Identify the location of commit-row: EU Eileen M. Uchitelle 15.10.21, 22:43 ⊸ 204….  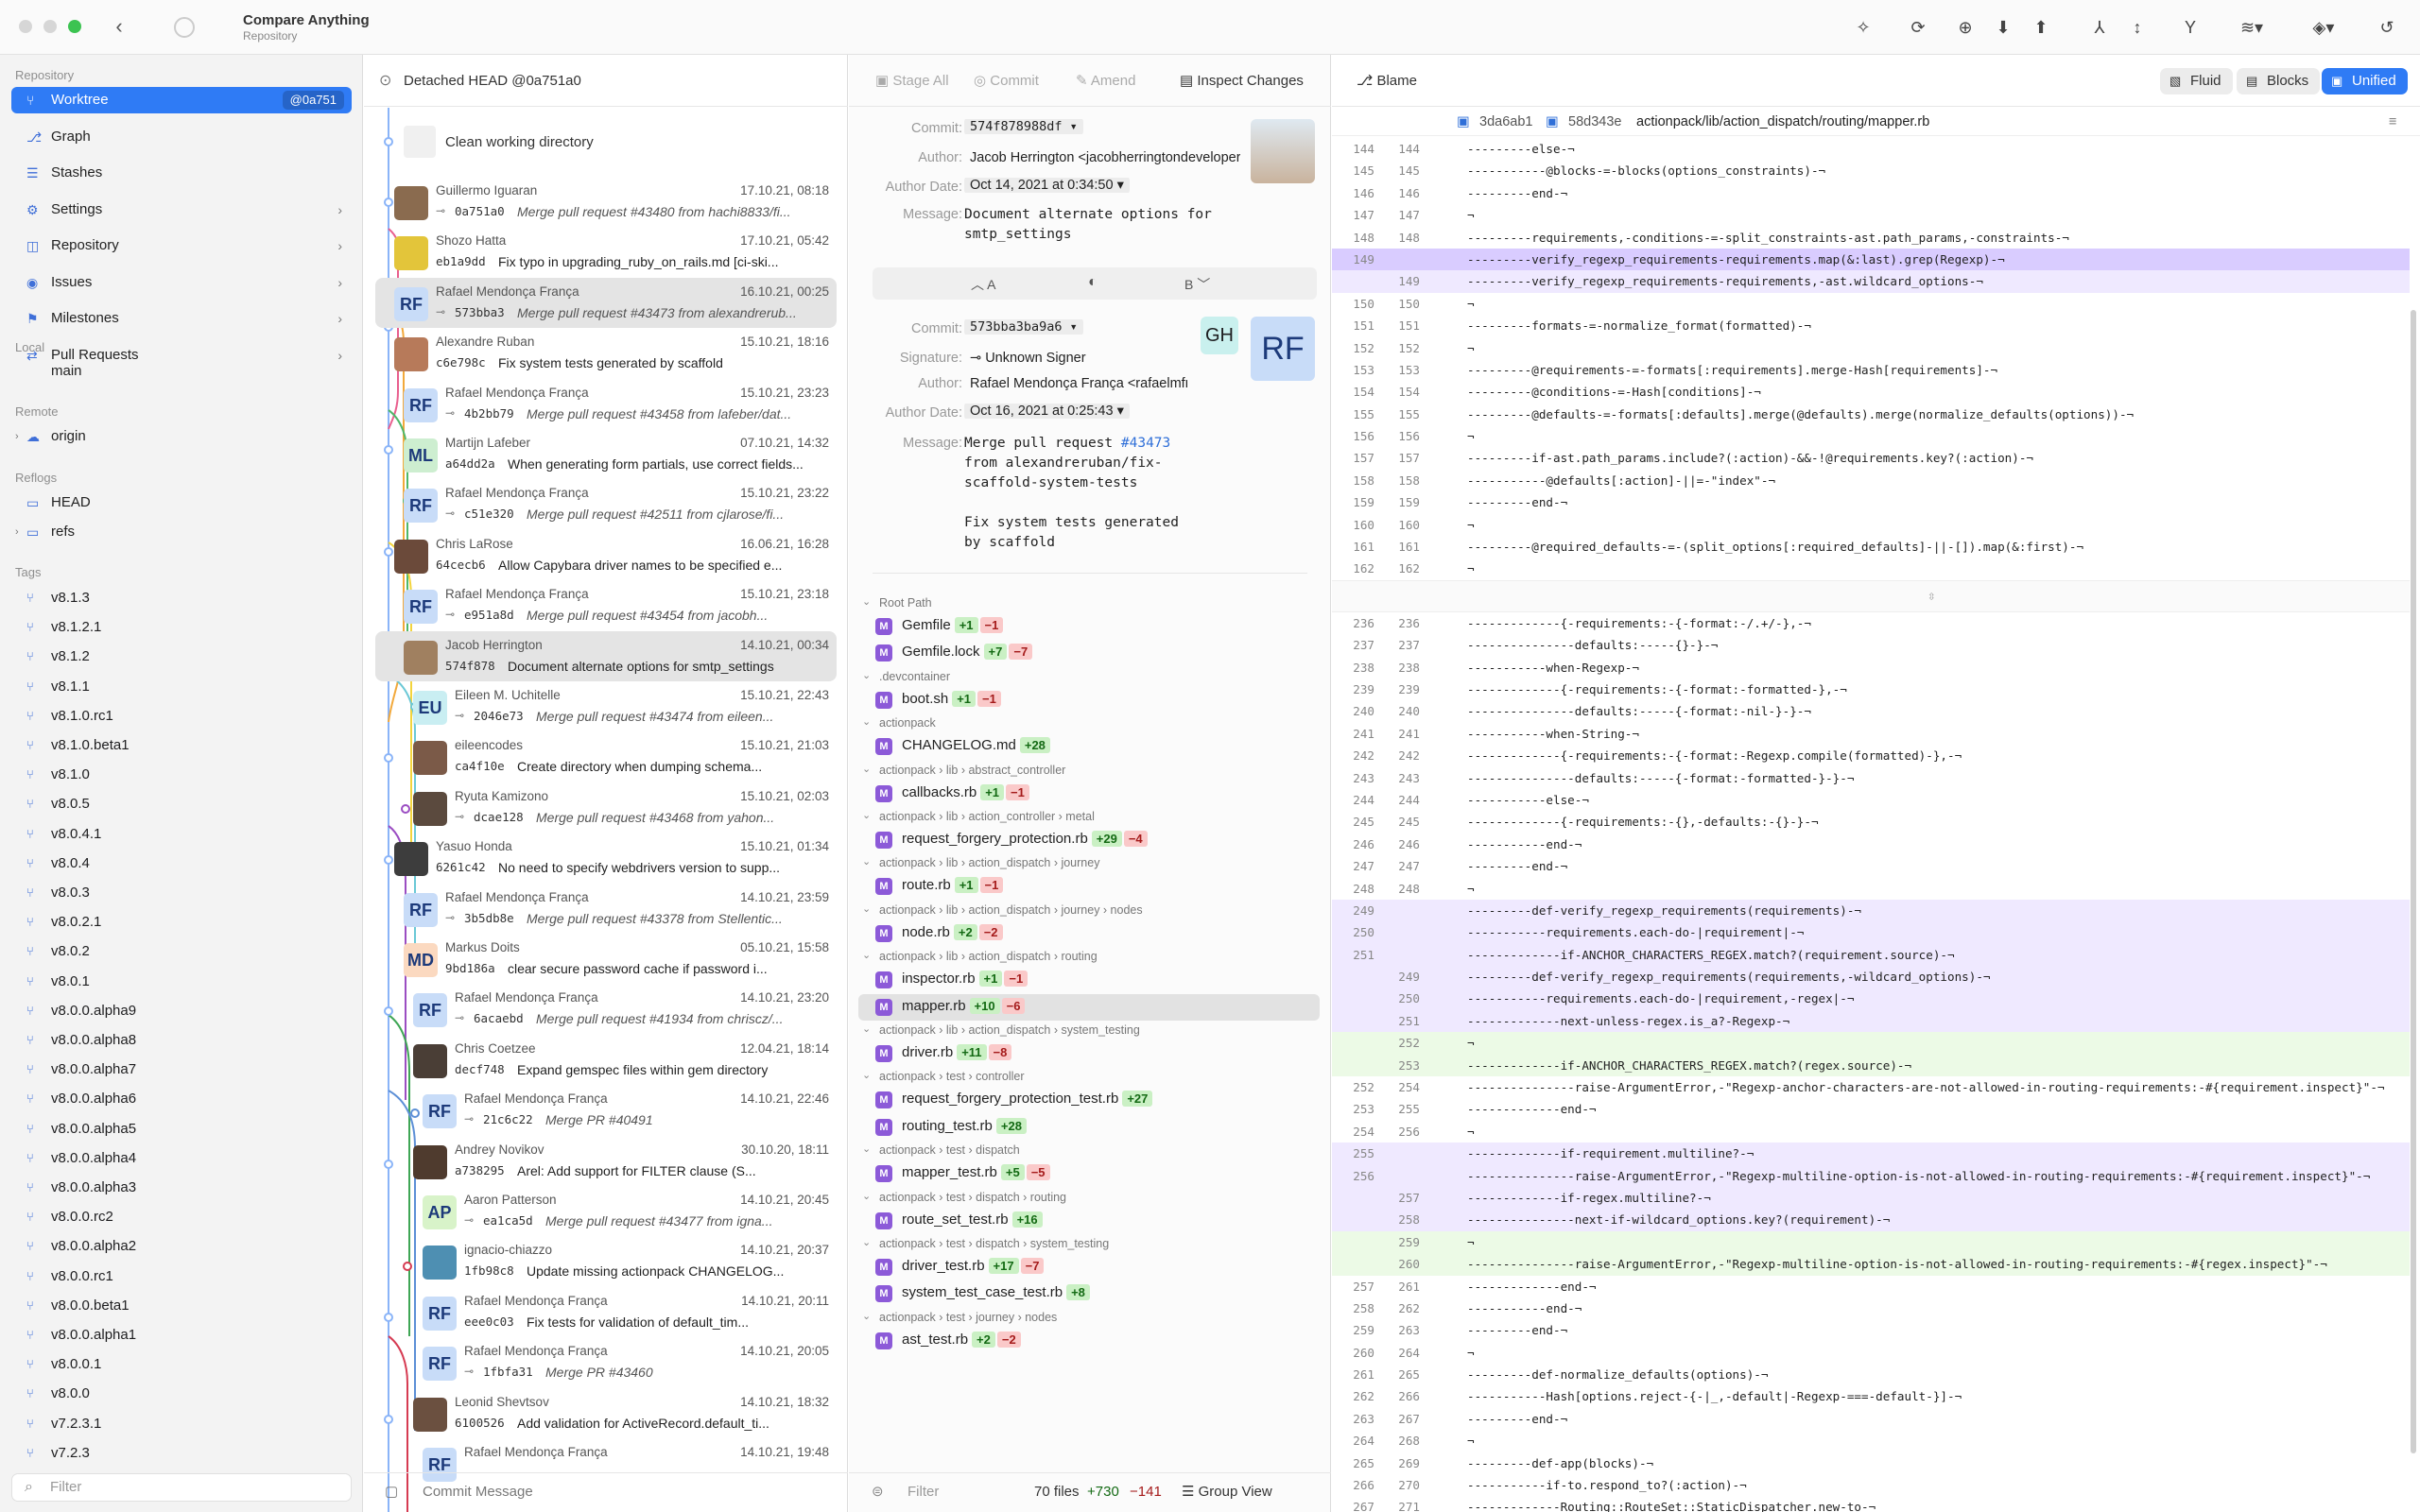
(606, 706).